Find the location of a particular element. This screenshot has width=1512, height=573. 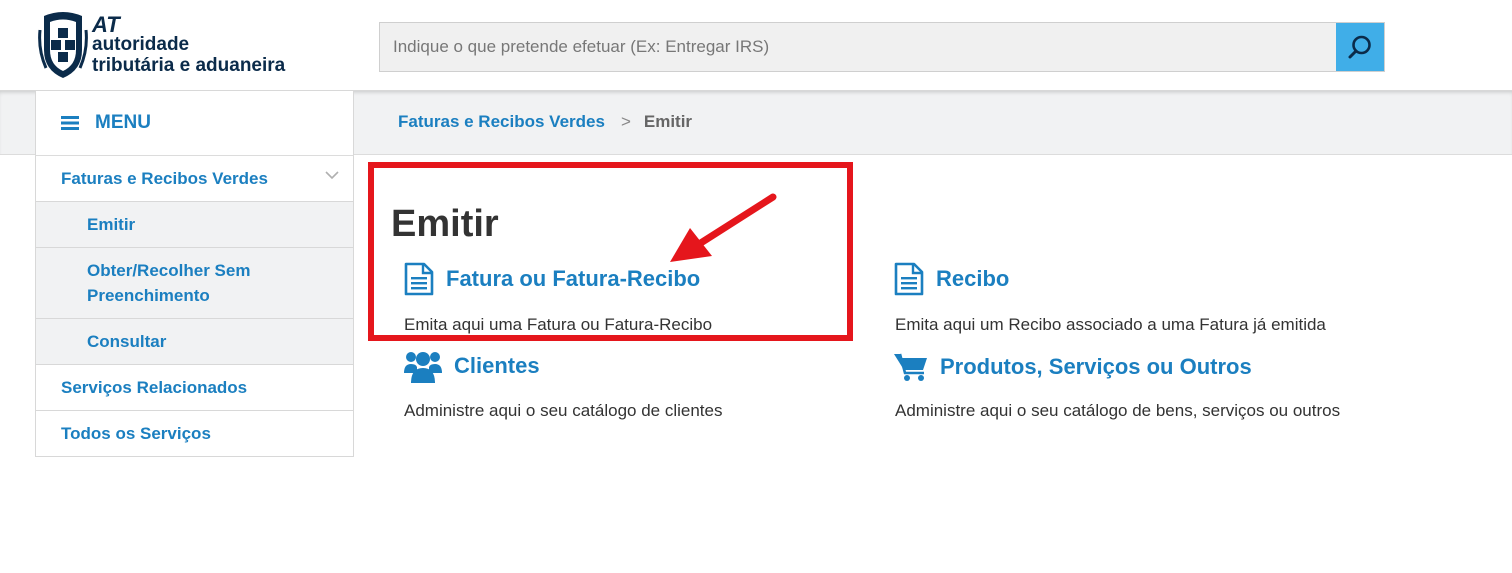

sidebar-item-todos-servicos: Todos os Serviços is located at coordinates (194, 433).